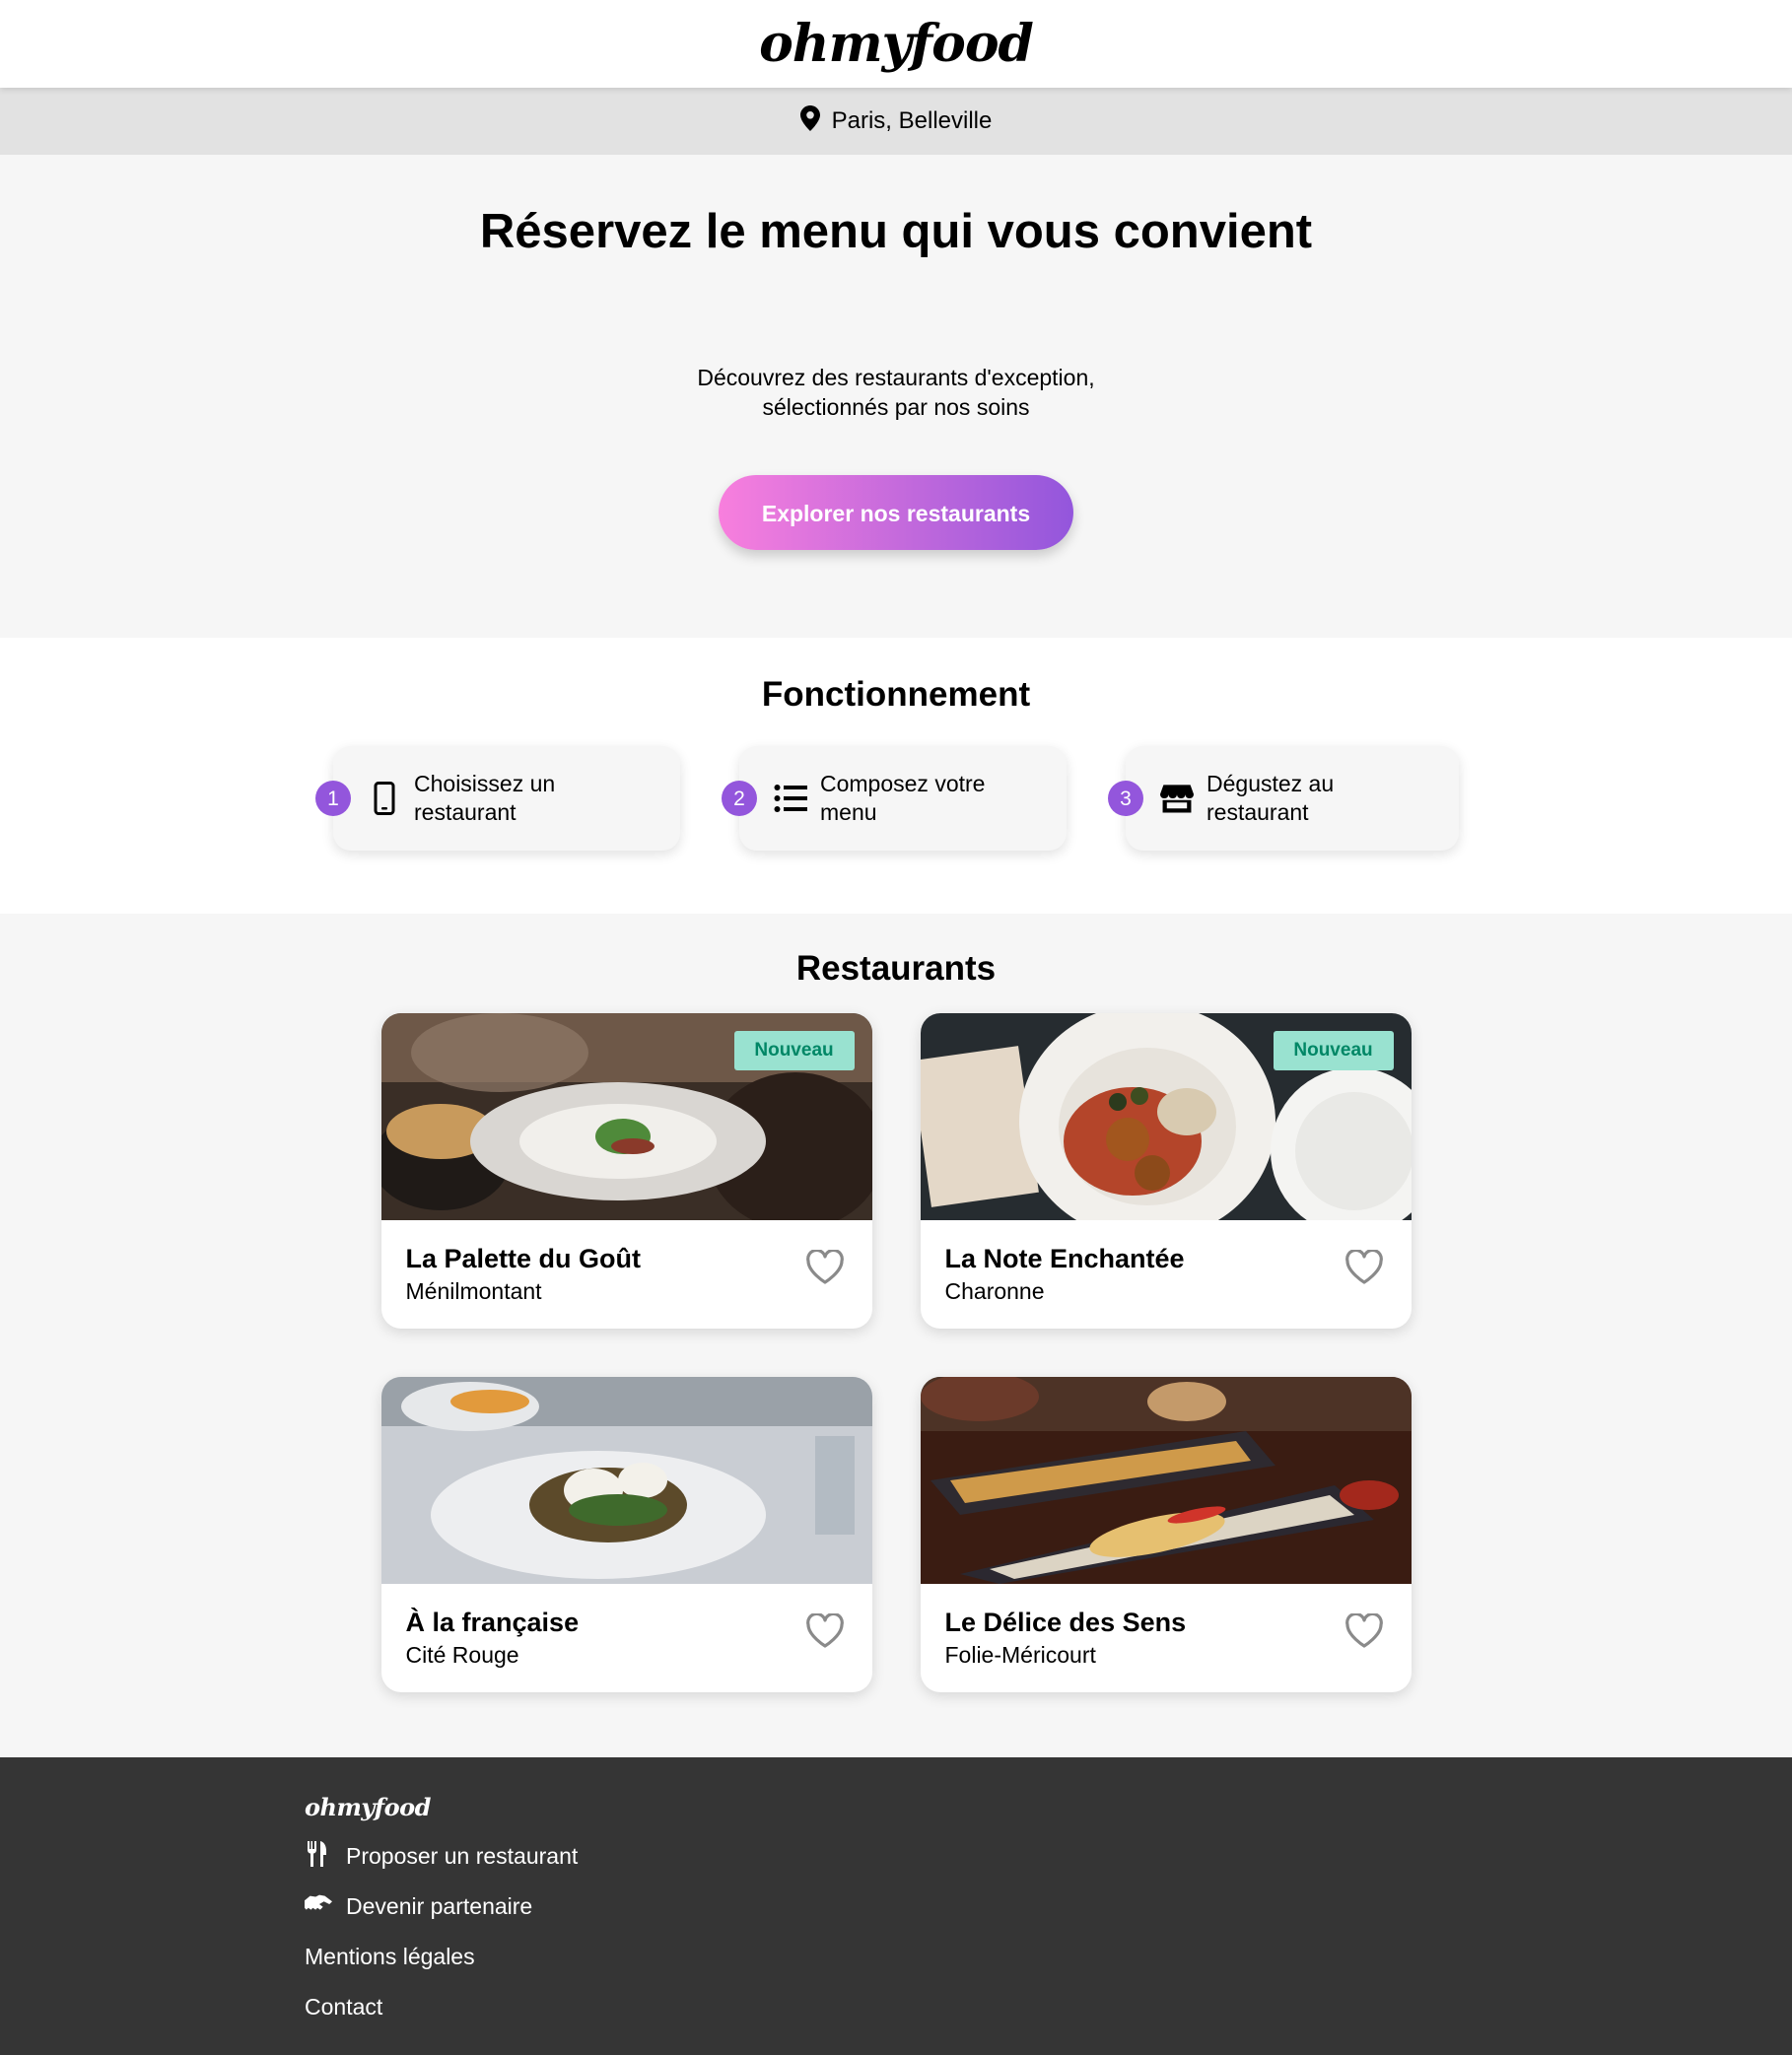  I want to click on restaurant-name: La Palette du Goût, so click(523, 1258).